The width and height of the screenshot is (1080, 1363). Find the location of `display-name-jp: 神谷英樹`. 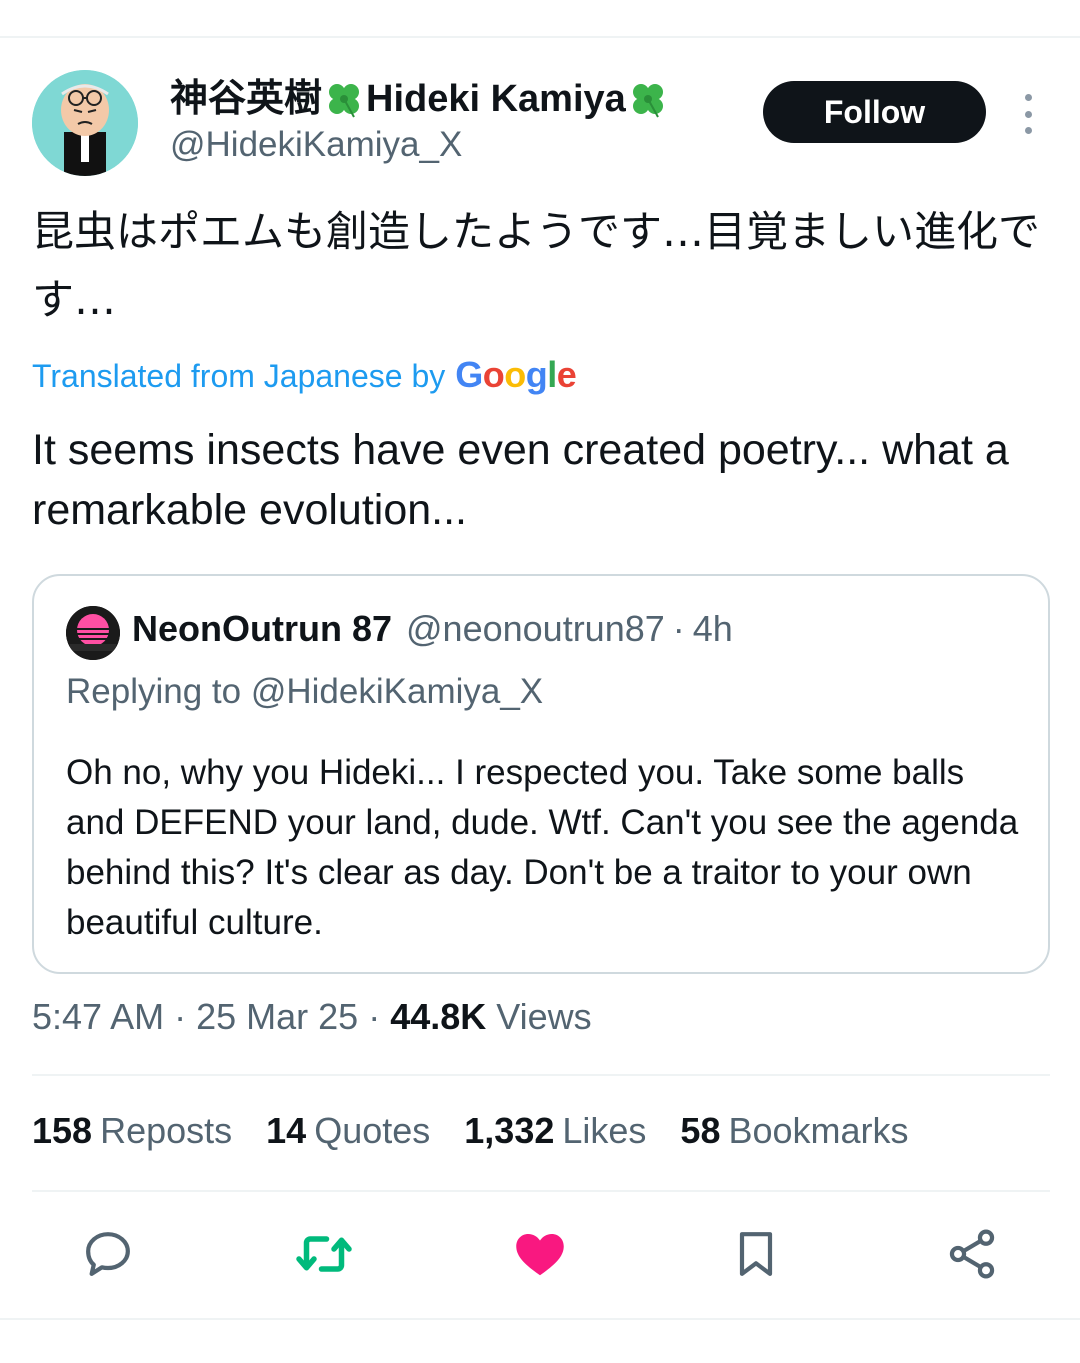

display-name-jp: 神谷英樹 is located at coordinates (246, 99).